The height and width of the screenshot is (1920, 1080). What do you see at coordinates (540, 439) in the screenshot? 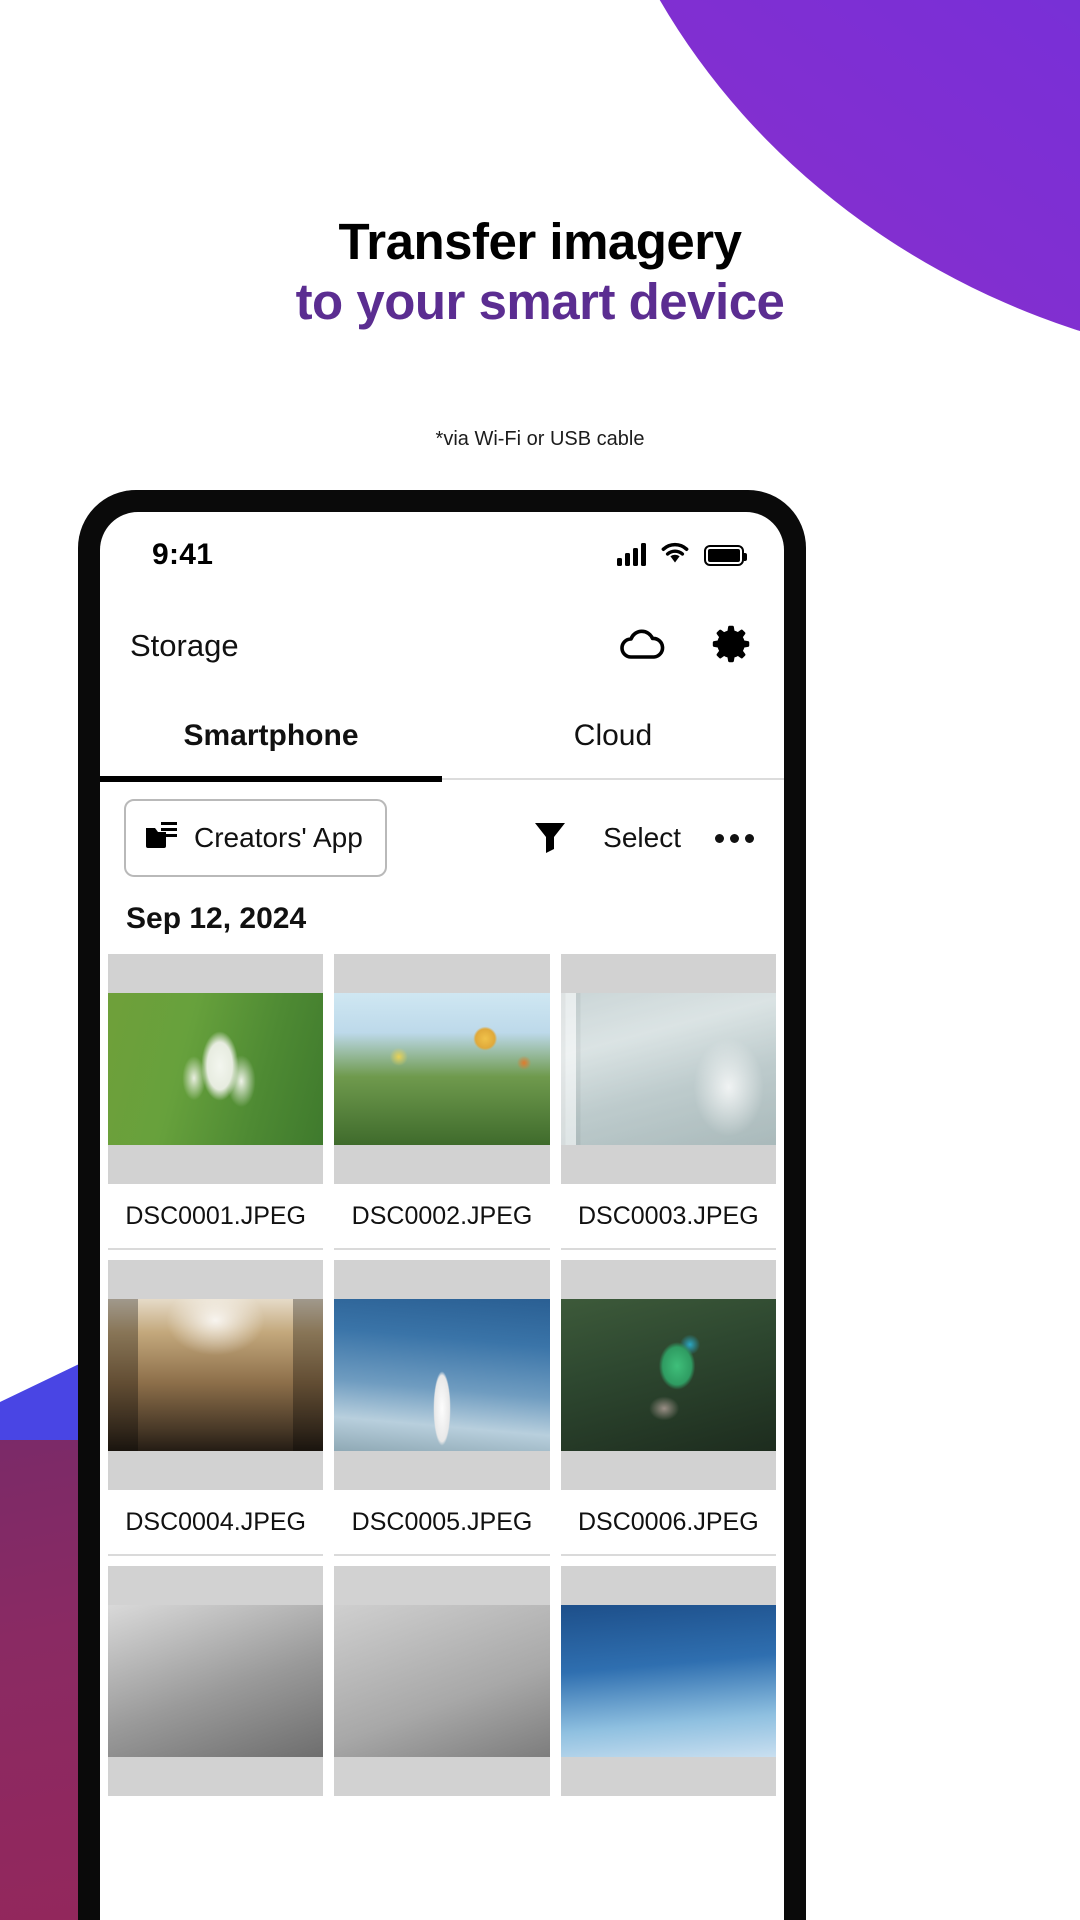
I see `promo-footnote: *via Wi-Fi or USB cable` at bounding box center [540, 439].